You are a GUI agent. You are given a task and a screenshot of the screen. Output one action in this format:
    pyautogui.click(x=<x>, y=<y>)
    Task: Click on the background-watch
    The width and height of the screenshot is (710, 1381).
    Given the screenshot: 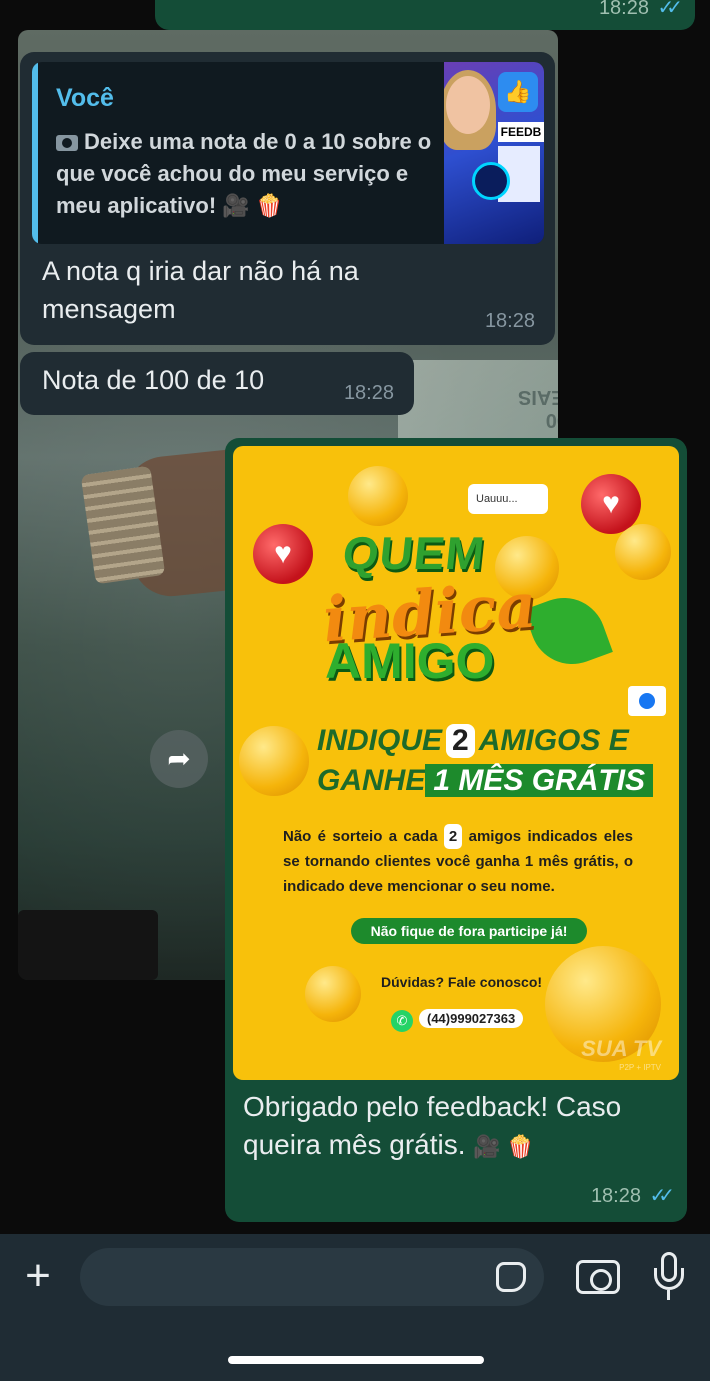 What is the action you would take?
    pyautogui.click(x=123, y=525)
    